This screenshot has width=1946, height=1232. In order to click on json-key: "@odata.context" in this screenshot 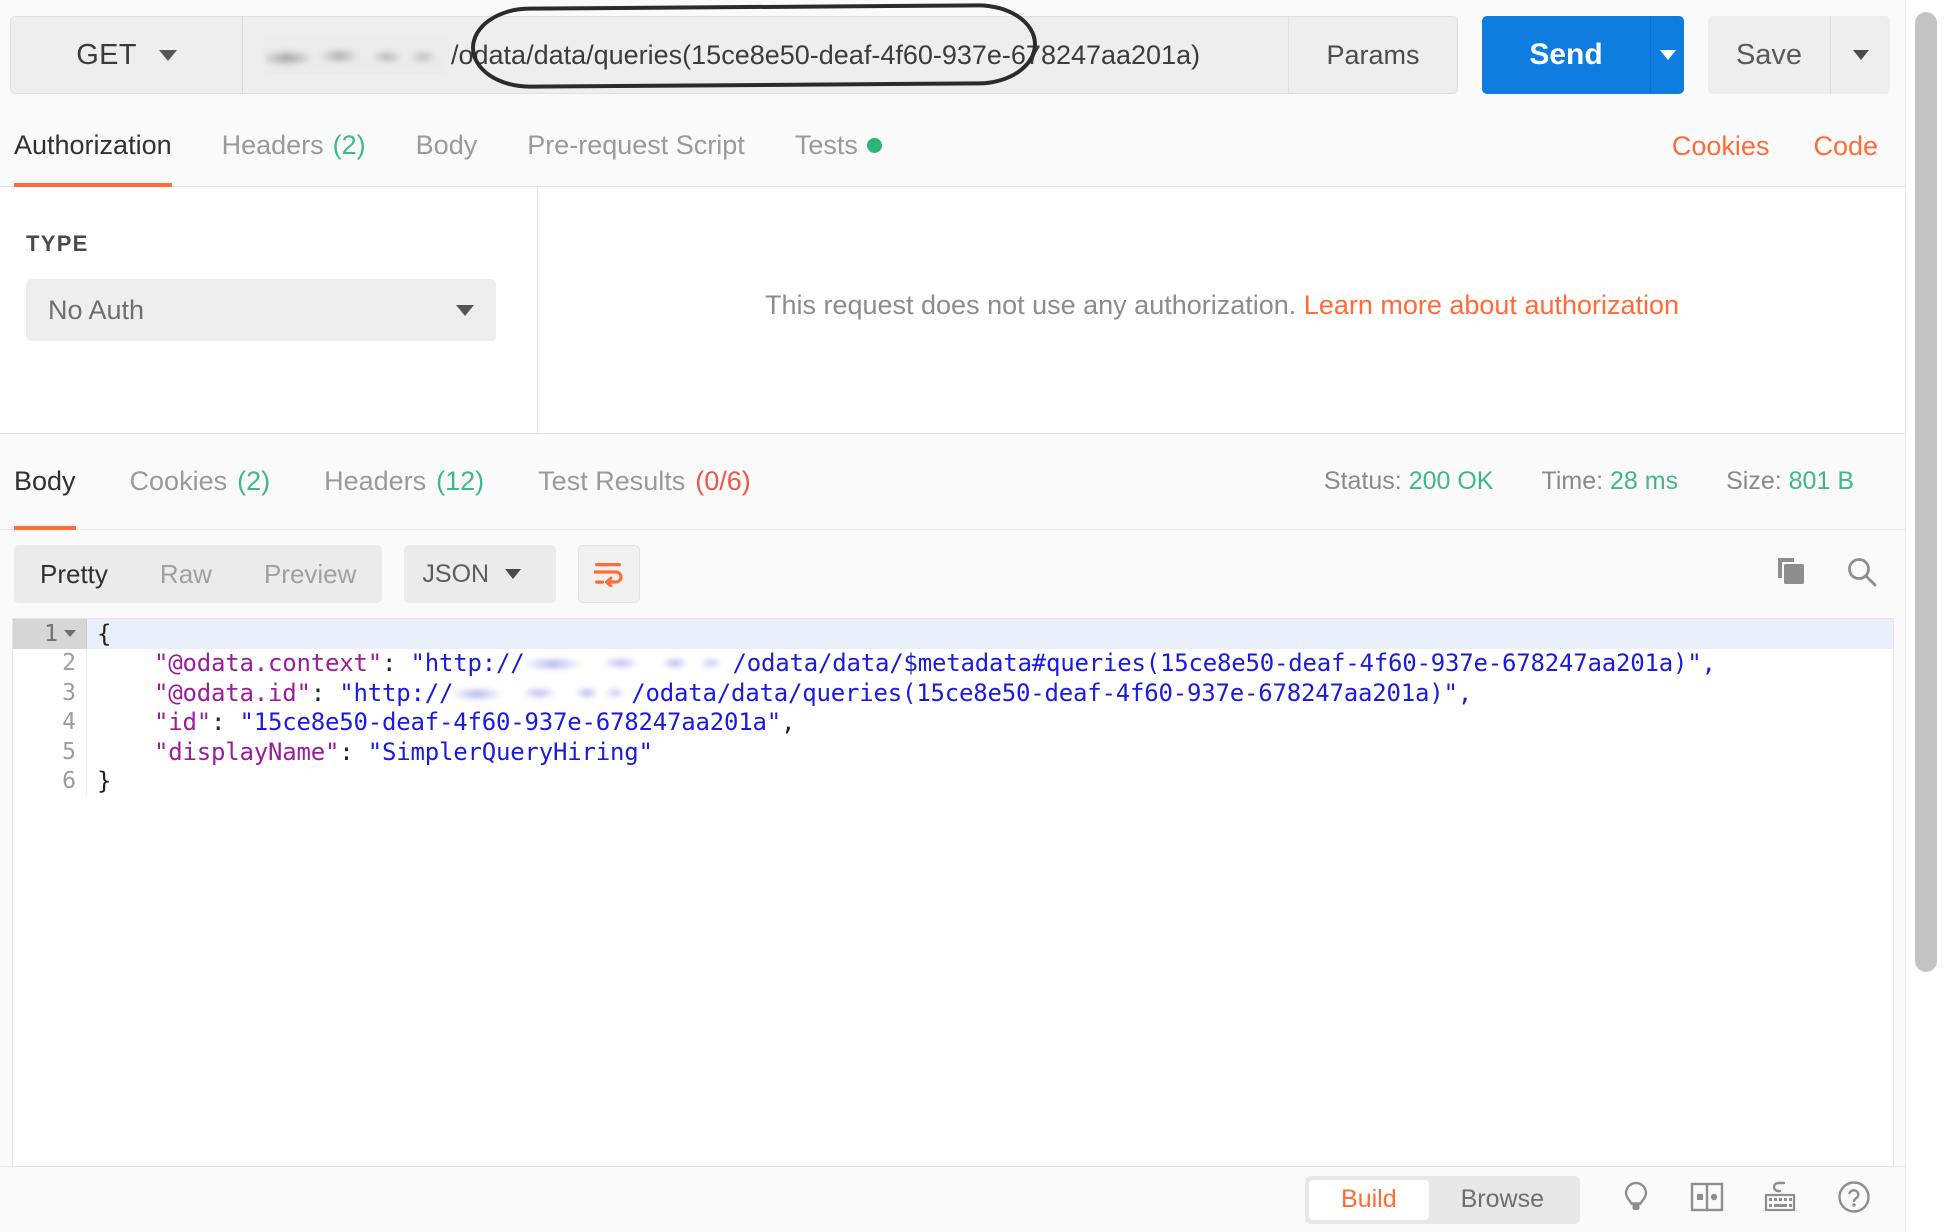, I will do `click(268, 663)`.